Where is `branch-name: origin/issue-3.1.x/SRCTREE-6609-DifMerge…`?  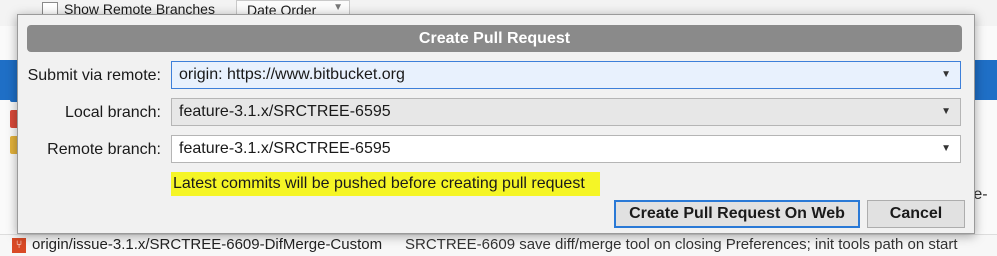
branch-name: origin/issue-3.1.x/SRCTREE-6609-DifMerge… is located at coordinates (207, 244).